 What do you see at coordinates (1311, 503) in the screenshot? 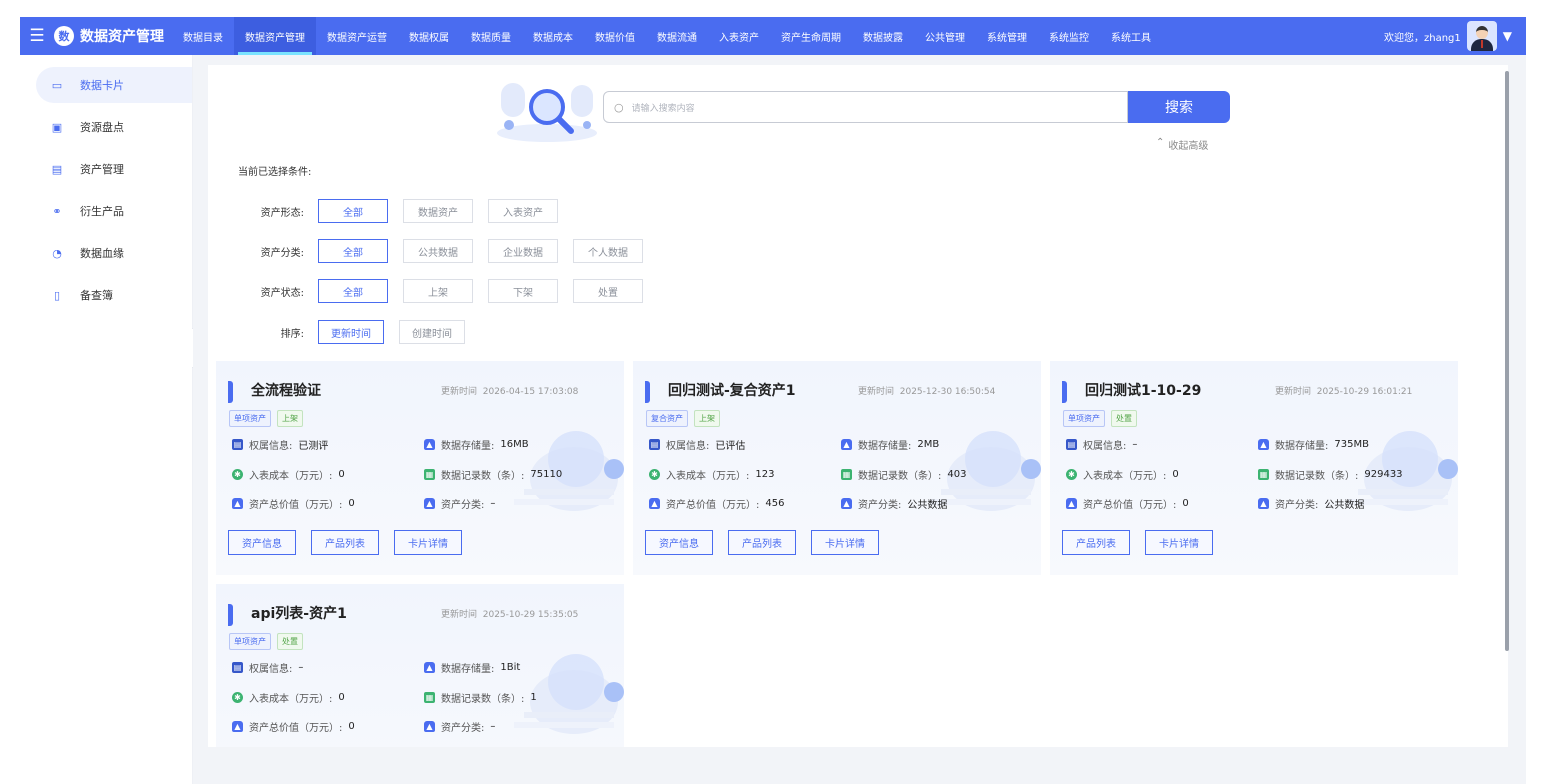
I see `field-category: ▲ 资产分类: 公共数据` at bounding box center [1311, 503].